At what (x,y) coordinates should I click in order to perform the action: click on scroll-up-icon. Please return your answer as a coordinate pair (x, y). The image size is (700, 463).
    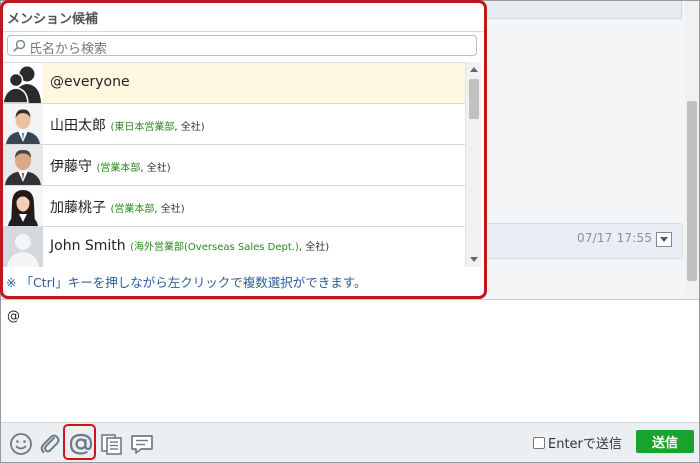
    Looking at the image, I should click on (474, 69).